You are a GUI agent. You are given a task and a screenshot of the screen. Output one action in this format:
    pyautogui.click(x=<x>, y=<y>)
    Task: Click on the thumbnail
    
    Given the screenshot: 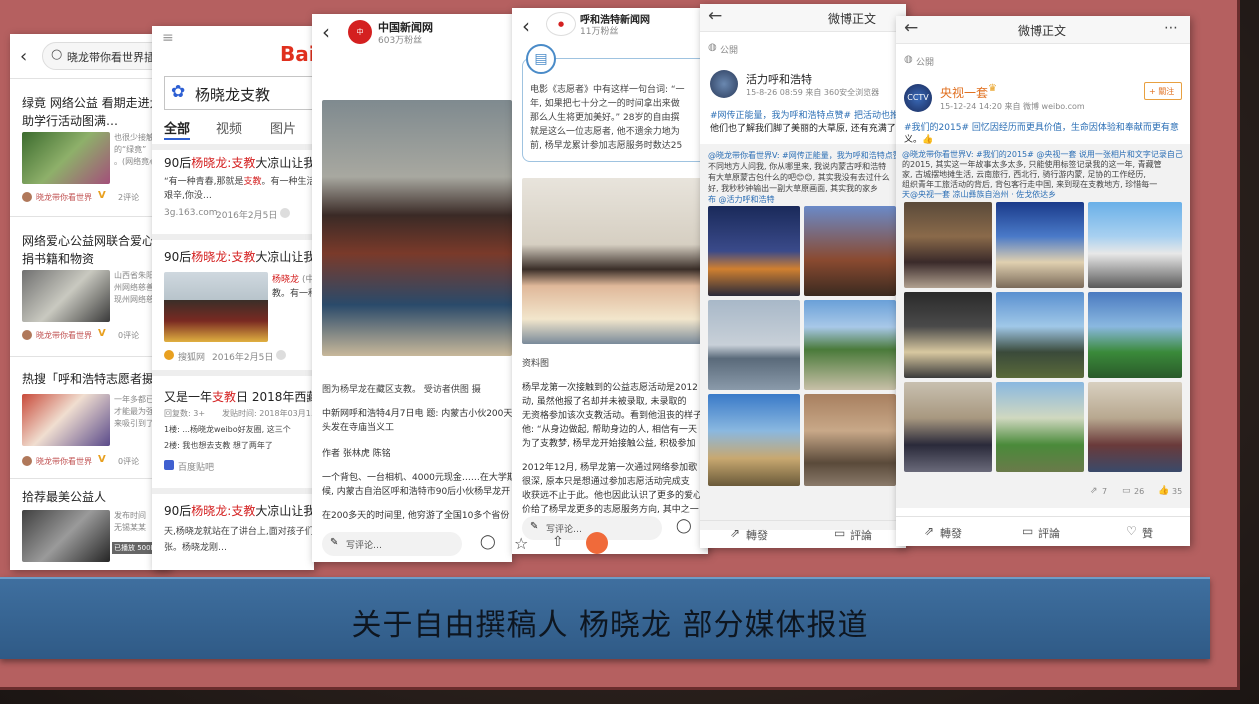 What is the action you would take?
    pyautogui.click(x=66, y=420)
    